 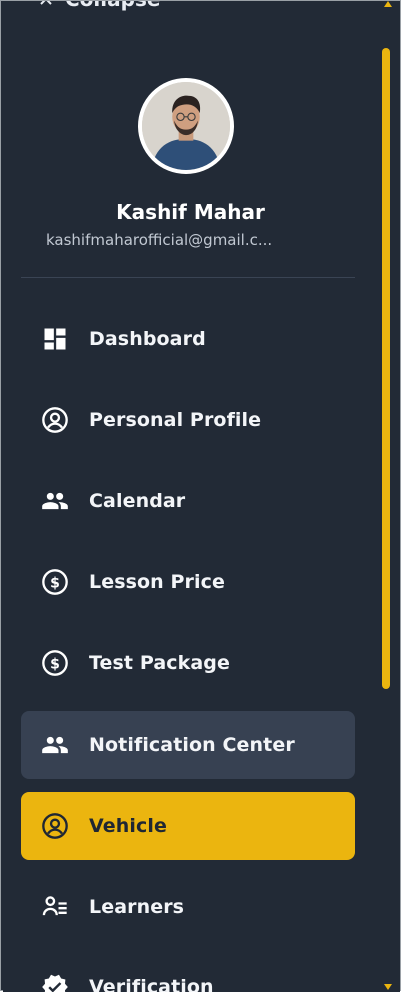 What do you see at coordinates (190, 212) in the screenshot?
I see `user-name: Kashif Mahar` at bounding box center [190, 212].